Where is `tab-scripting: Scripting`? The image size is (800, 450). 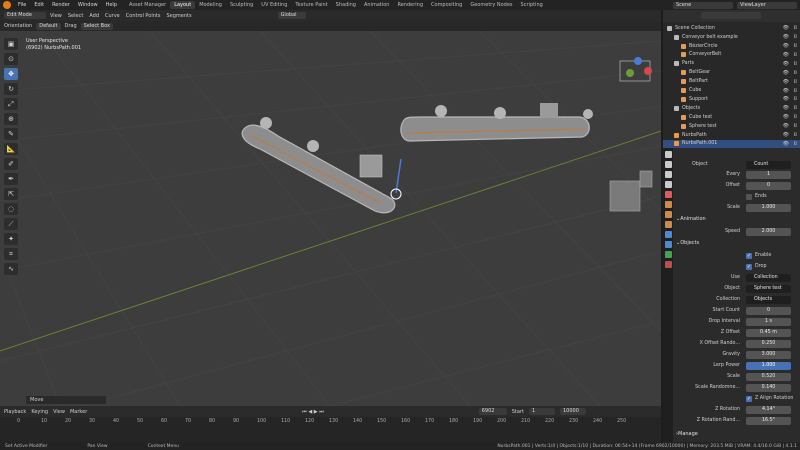
tab-scripting: Scripting is located at coordinates (532, 5).